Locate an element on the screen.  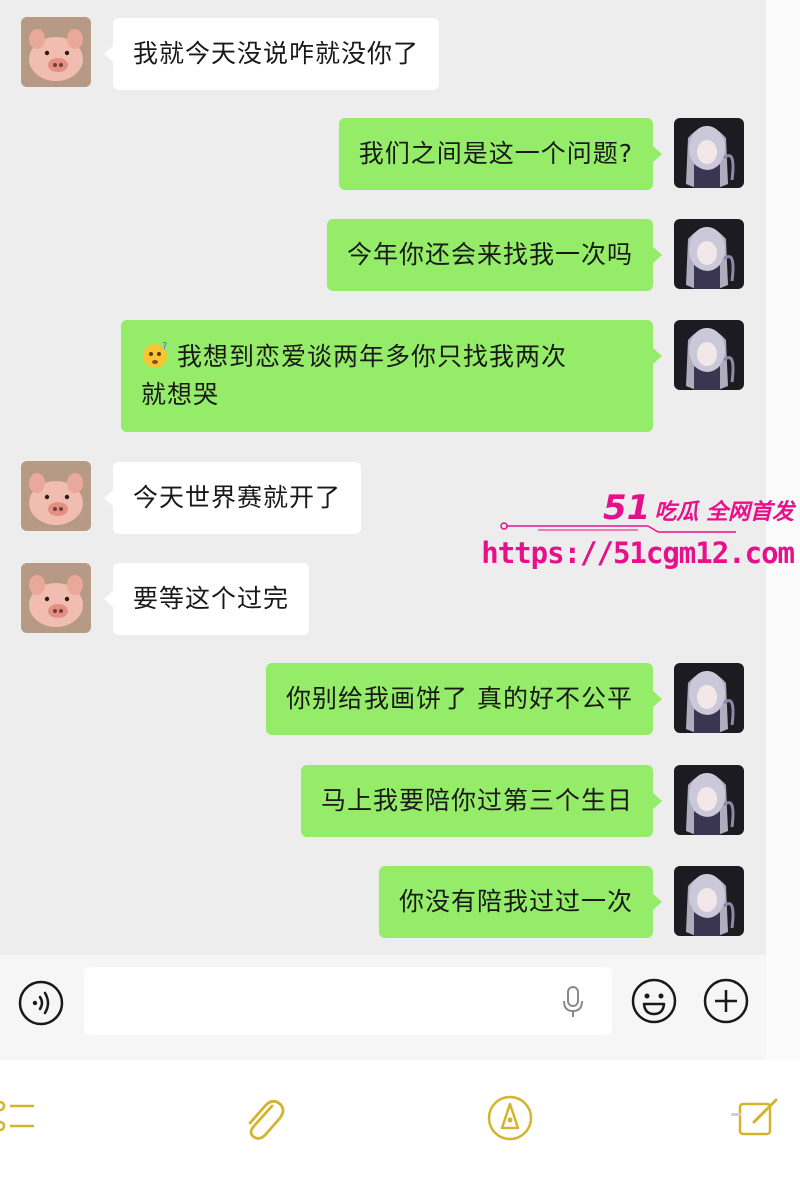
message-text: 你没有陪我过过一次 is located at coordinates (515, 901).